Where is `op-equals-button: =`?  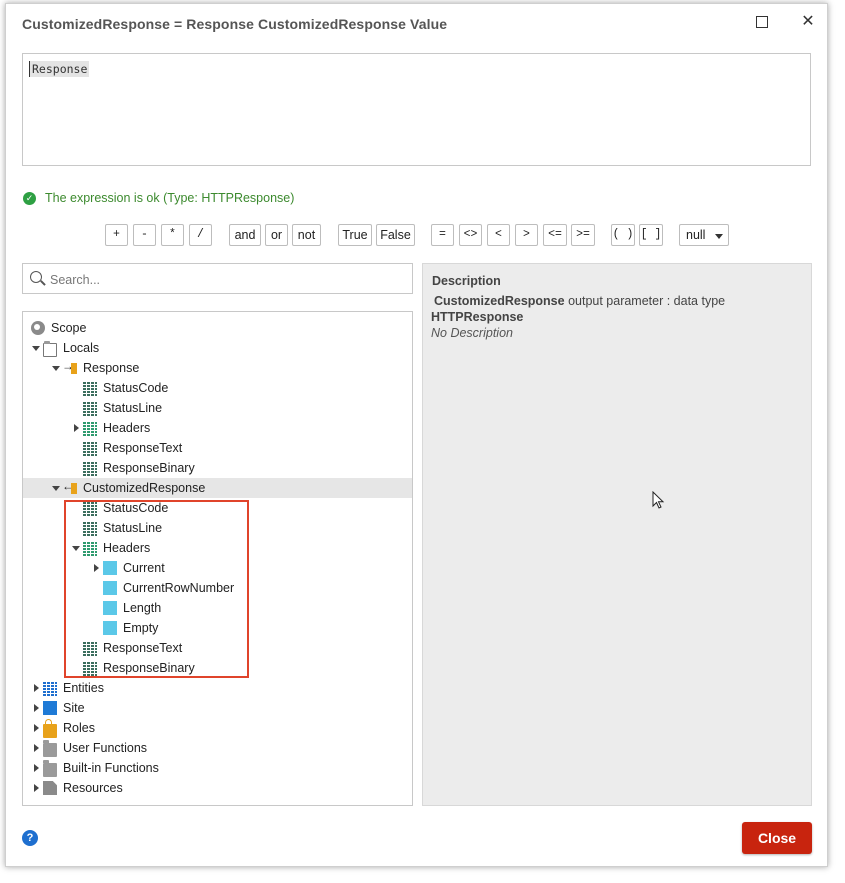
op-equals-button: = is located at coordinates (442, 235).